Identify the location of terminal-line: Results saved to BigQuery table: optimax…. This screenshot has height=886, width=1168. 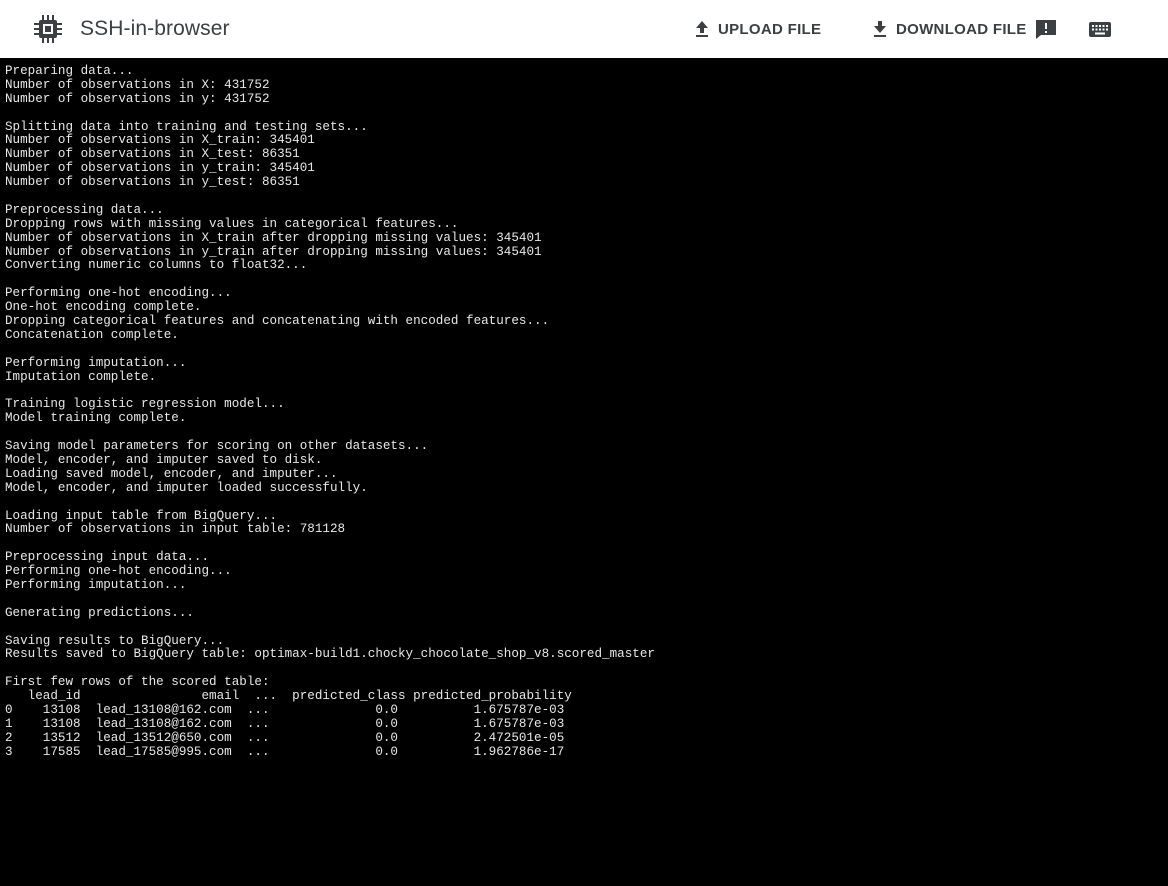
(330, 654).